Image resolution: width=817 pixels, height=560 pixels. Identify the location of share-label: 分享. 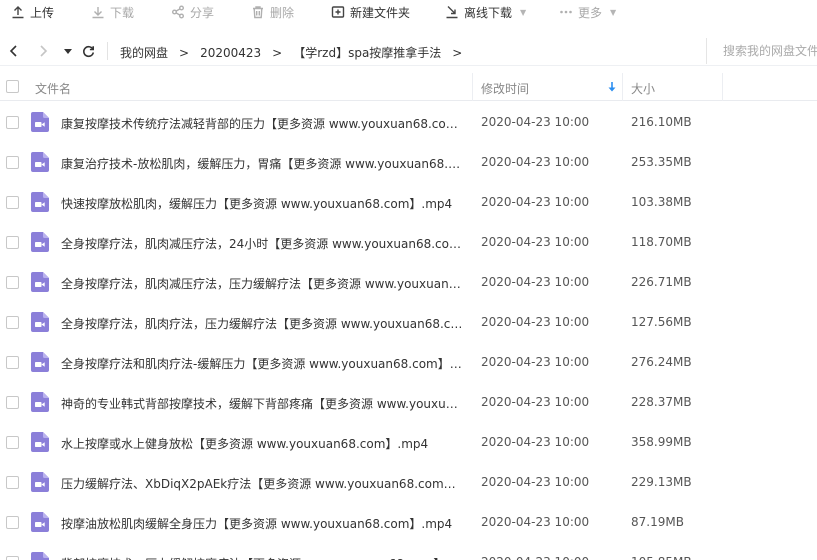
(202, 12).